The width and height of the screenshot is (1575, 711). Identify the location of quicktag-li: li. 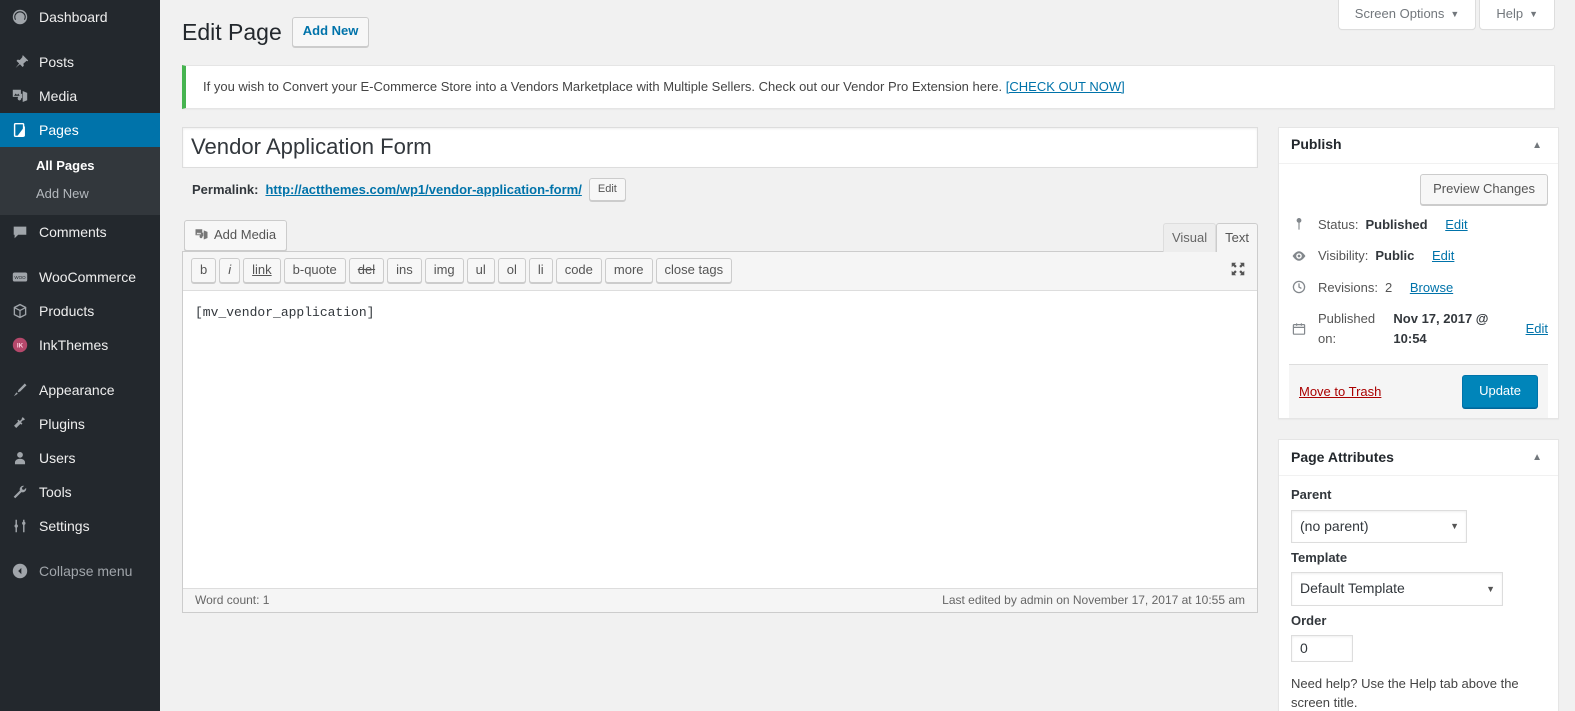
(540, 270).